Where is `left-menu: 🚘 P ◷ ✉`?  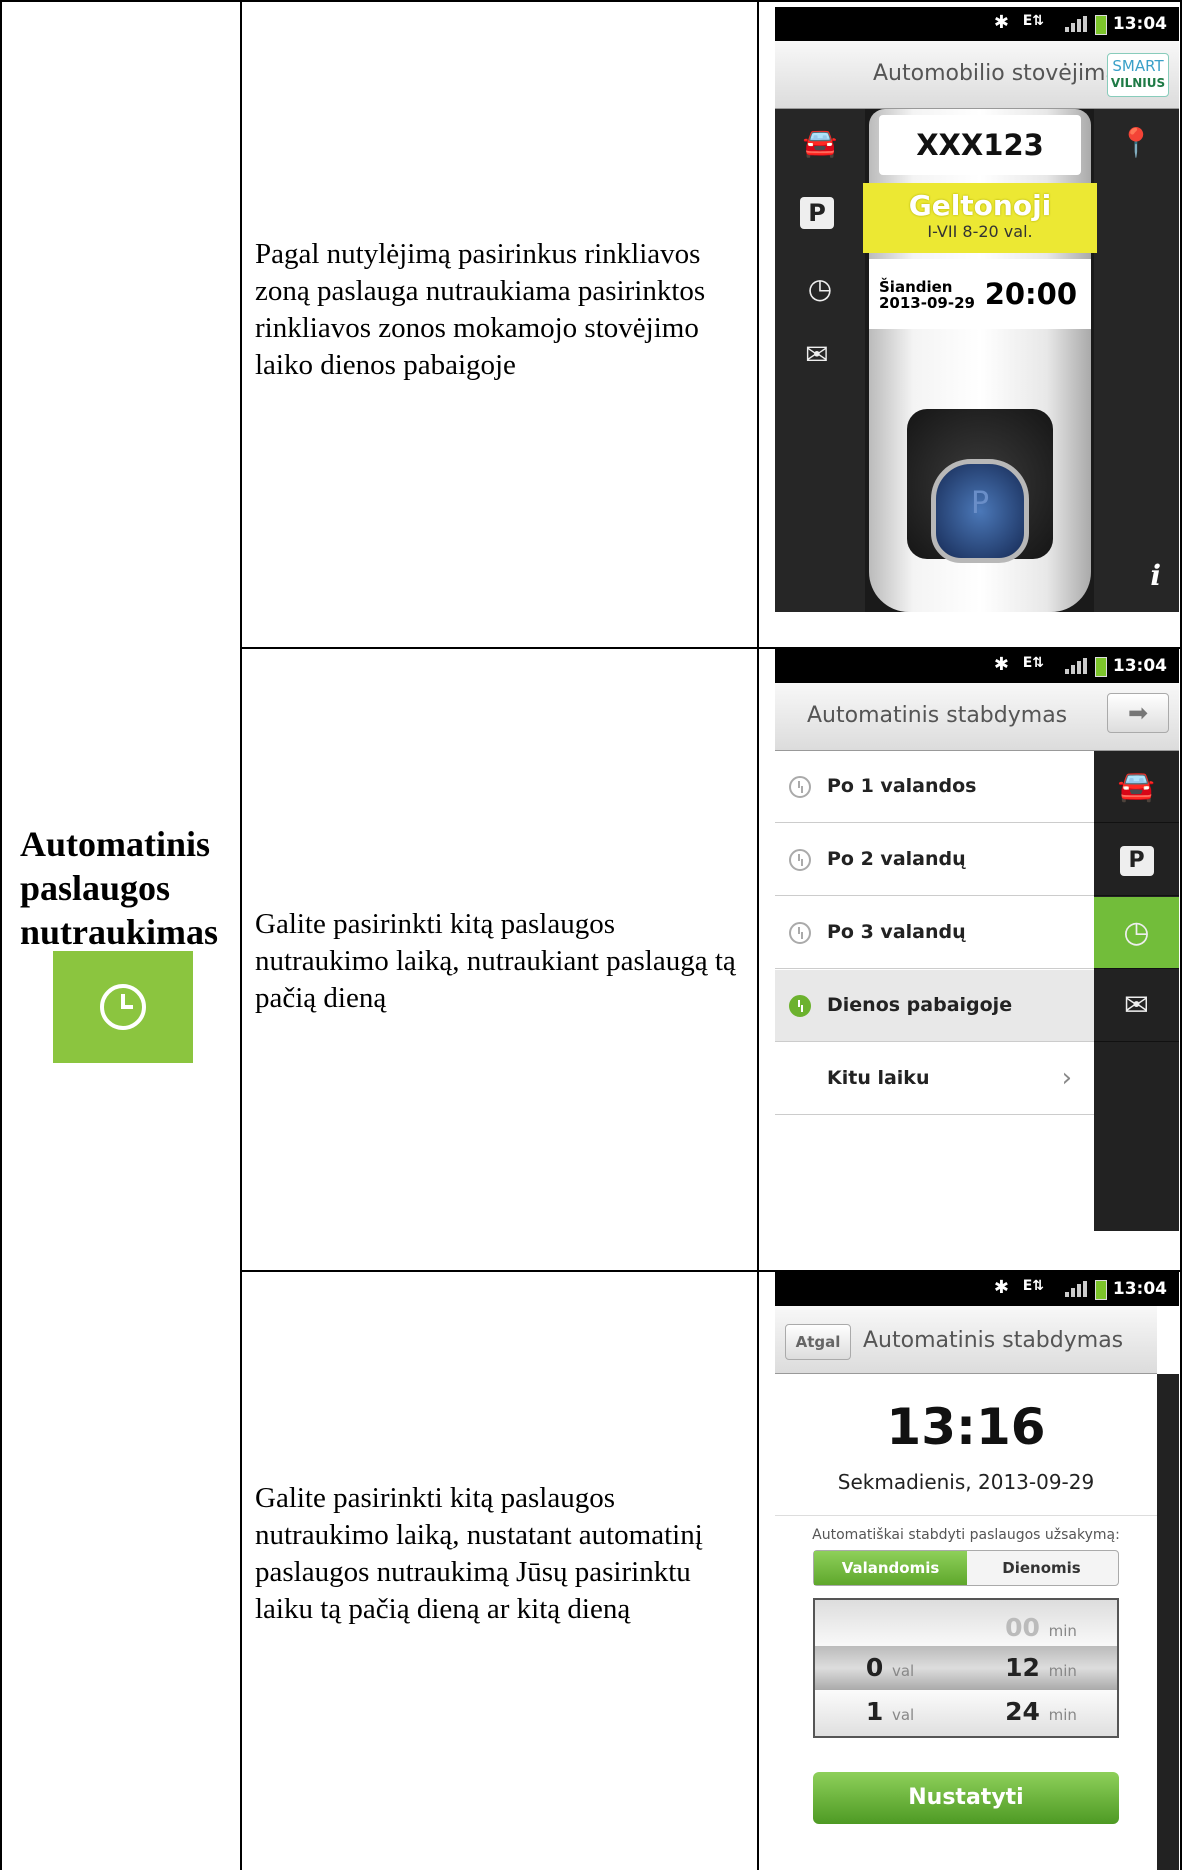 left-menu: 🚘 P ◷ ✉ is located at coordinates (820, 360).